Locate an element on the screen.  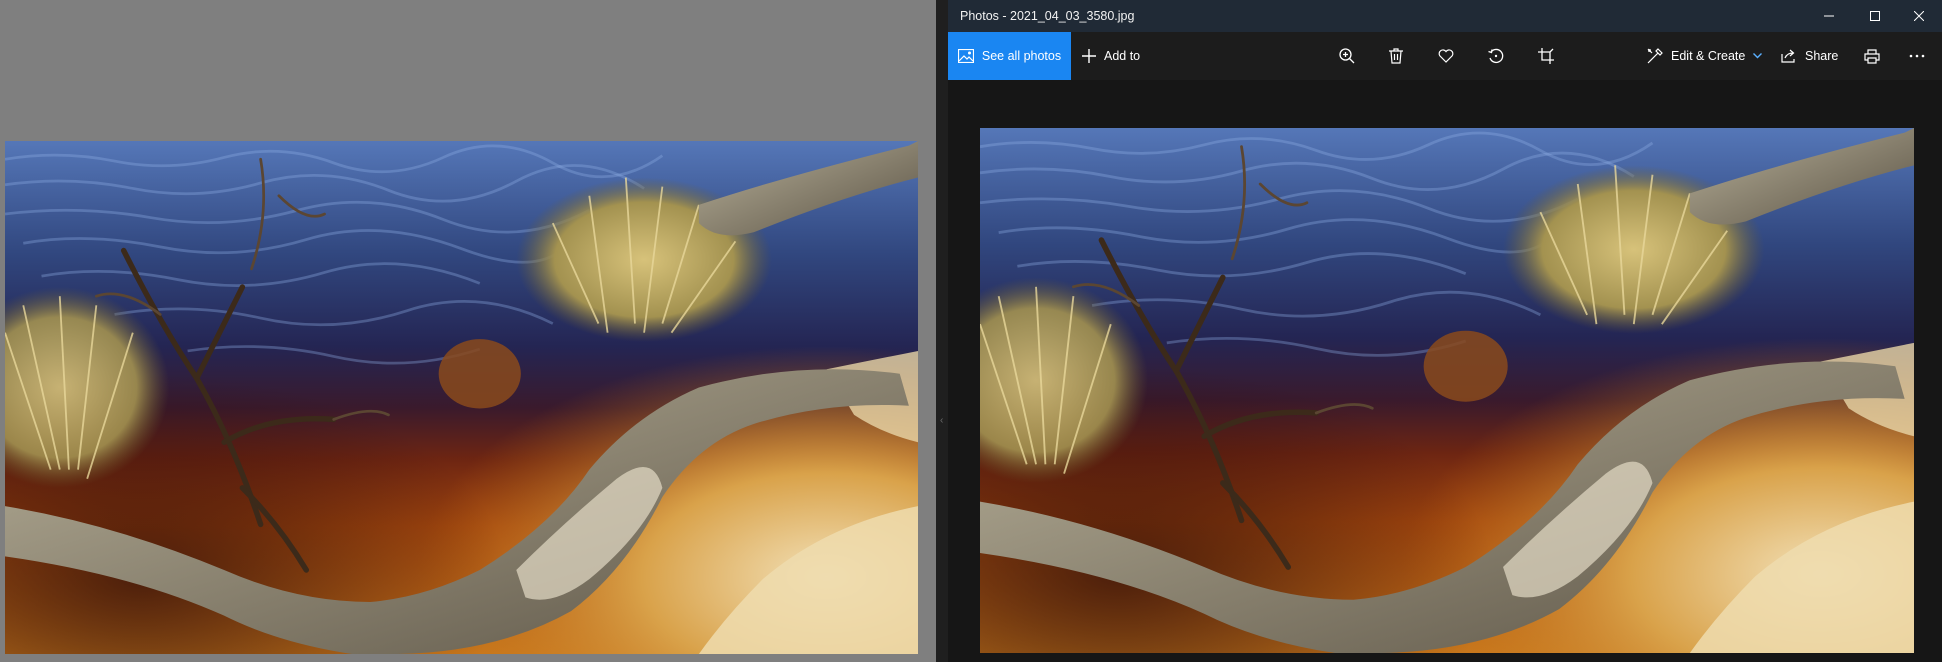
maximize-icon is located at coordinates (1875, 16).